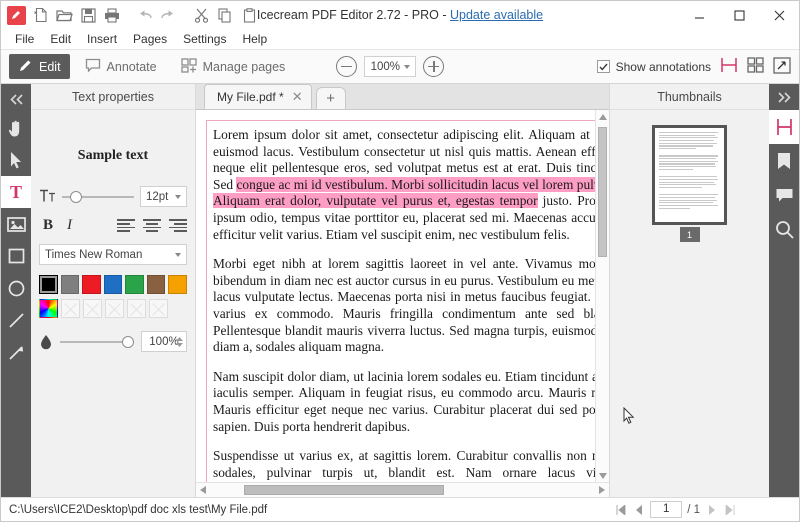  I want to click on color-swatch-blue, so click(113, 284).